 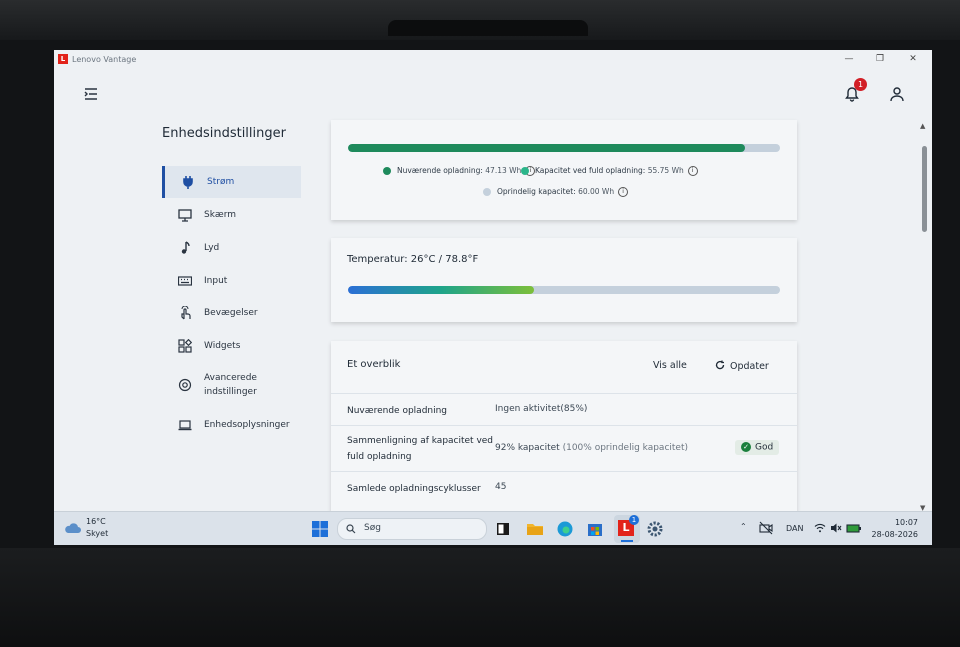 What do you see at coordinates (412, 529) in the screenshot?
I see `taskbar-search: Søg` at bounding box center [412, 529].